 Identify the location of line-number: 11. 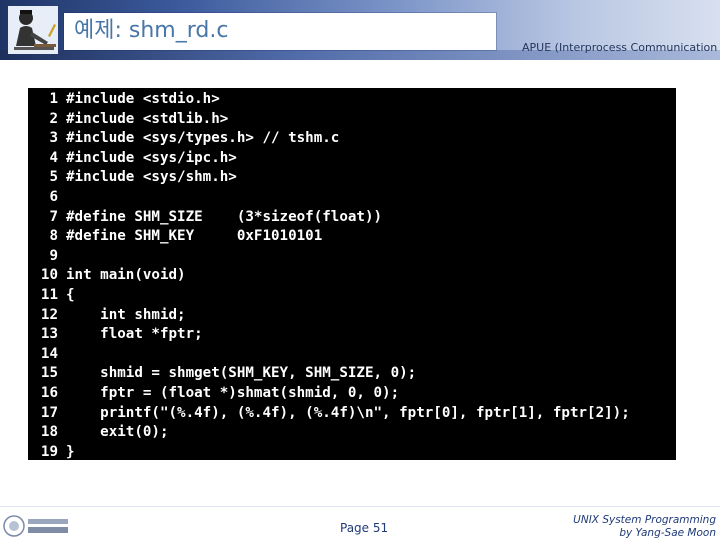
(49, 294).